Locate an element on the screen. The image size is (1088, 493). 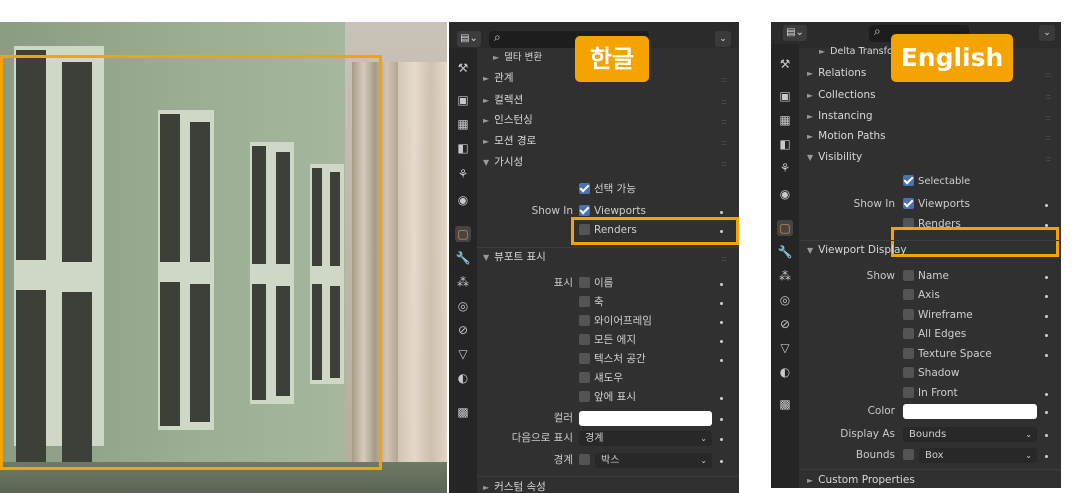
selectable-checkbox: Selectable is located at coordinates (936, 182).